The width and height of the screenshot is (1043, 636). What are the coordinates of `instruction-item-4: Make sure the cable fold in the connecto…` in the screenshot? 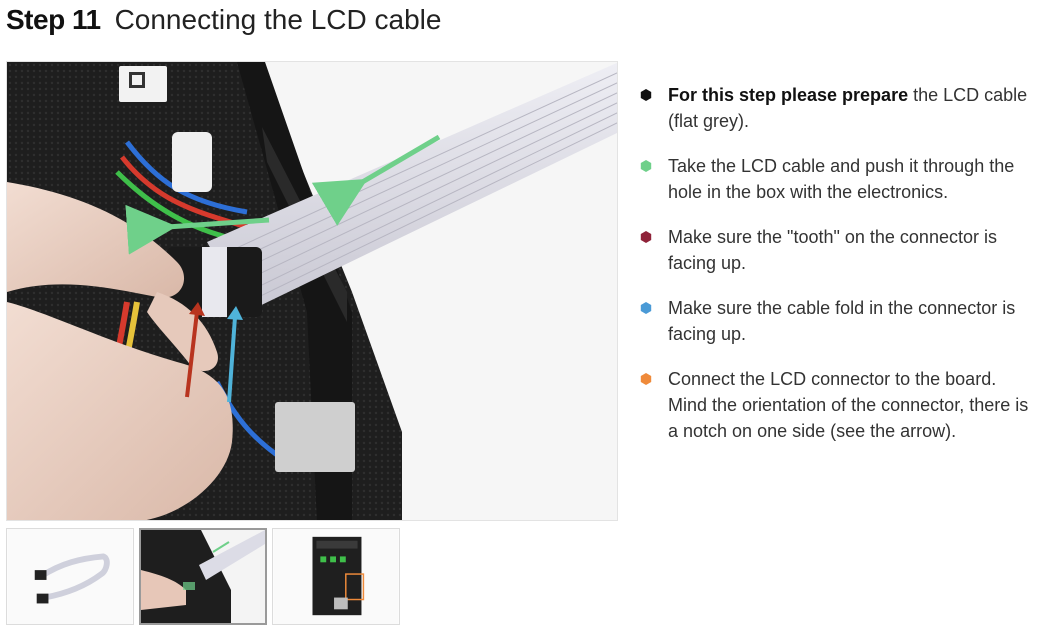 It's located at (835, 321).